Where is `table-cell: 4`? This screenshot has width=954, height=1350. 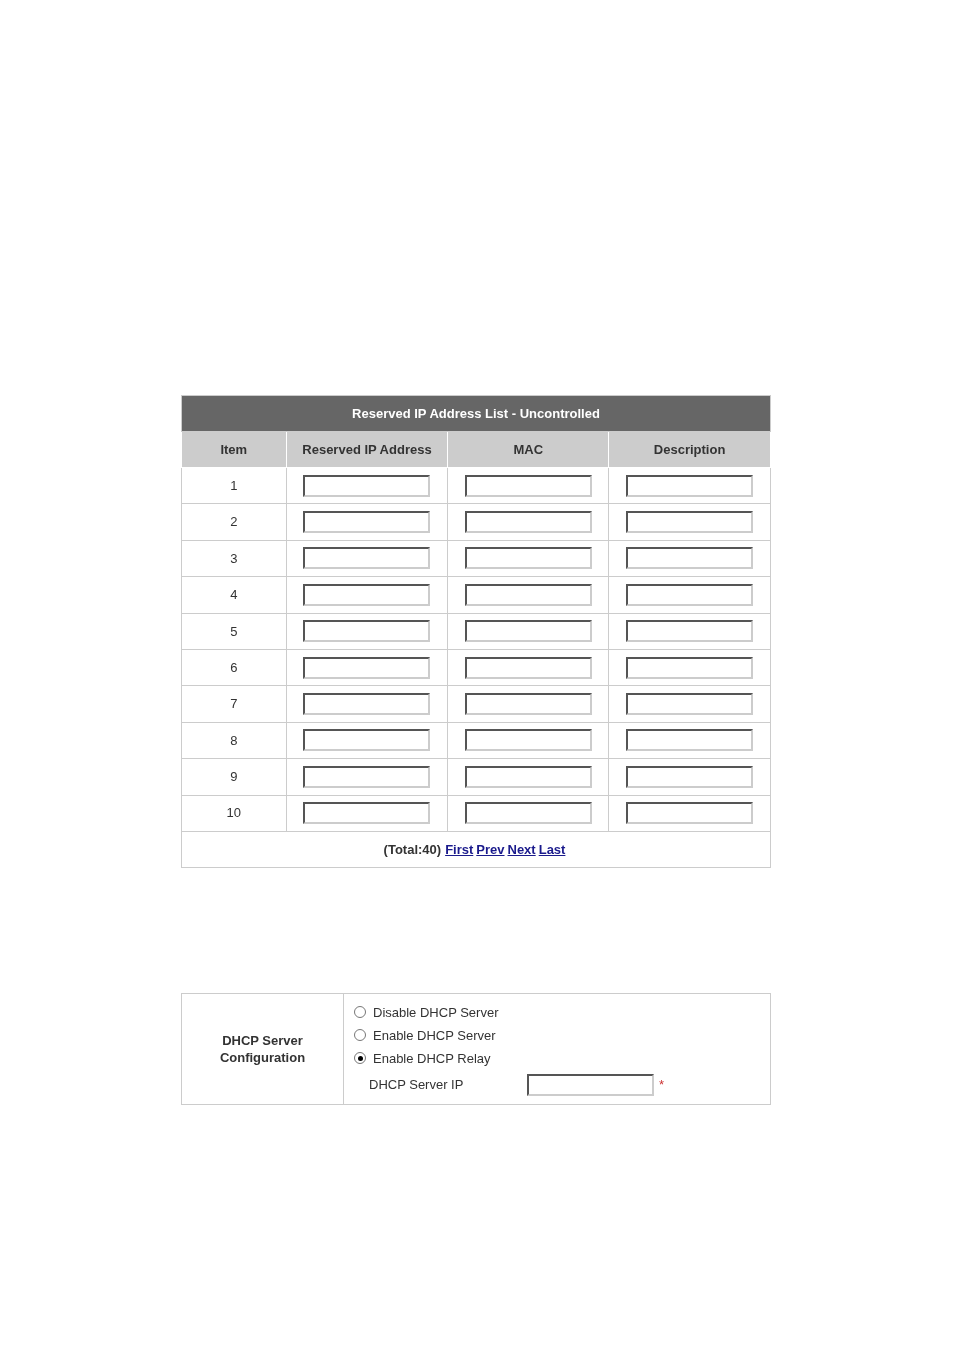
table-cell: 4 is located at coordinates (234, 595).